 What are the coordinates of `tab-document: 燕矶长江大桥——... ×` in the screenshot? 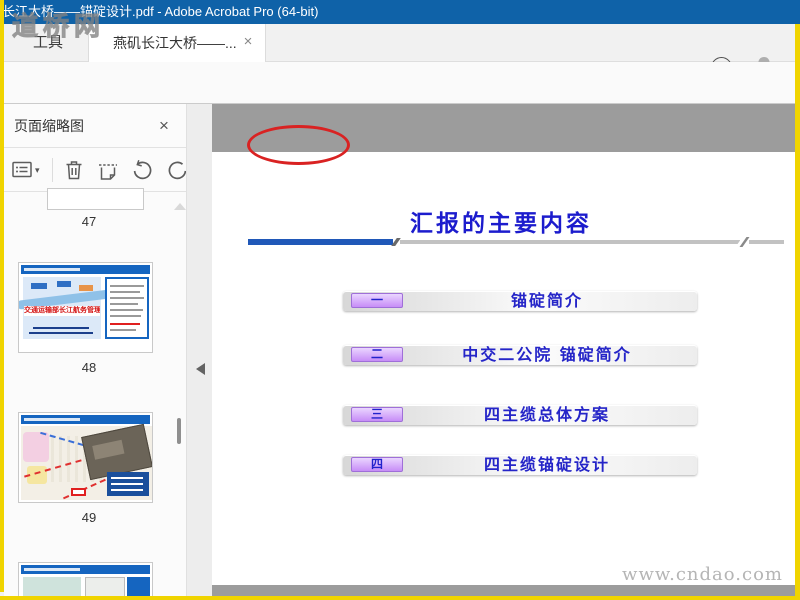 It's located at (177, 43).